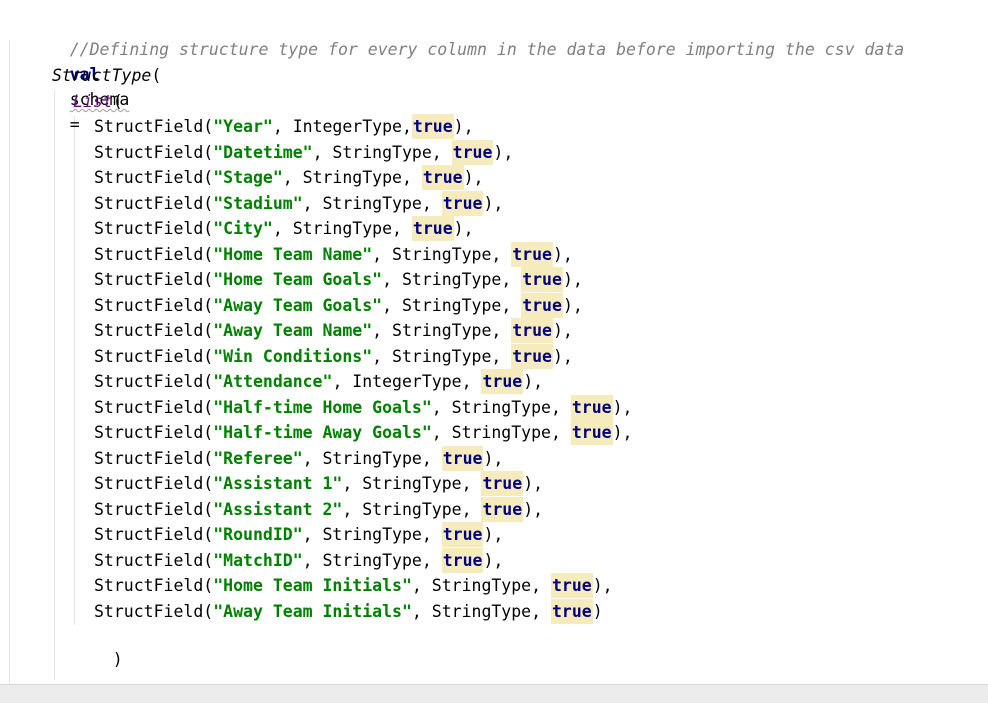 The width and height of the screenshot is (988, 703). What do you see at coordinates (258, 458) in the screenshot?
I see `field-name-string: "Referee"` at bounding box center [258, 458].